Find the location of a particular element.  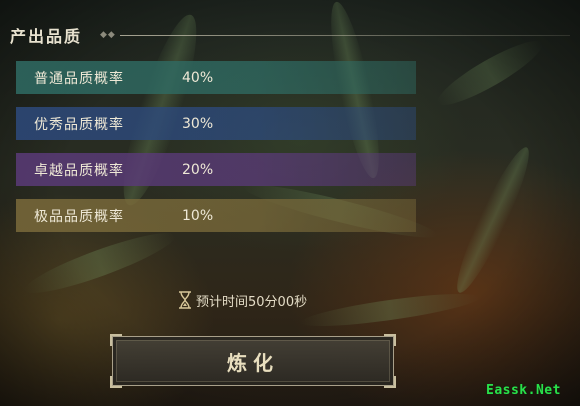

quality-label: 极品品质概率 is located at coordinates (79, 216).